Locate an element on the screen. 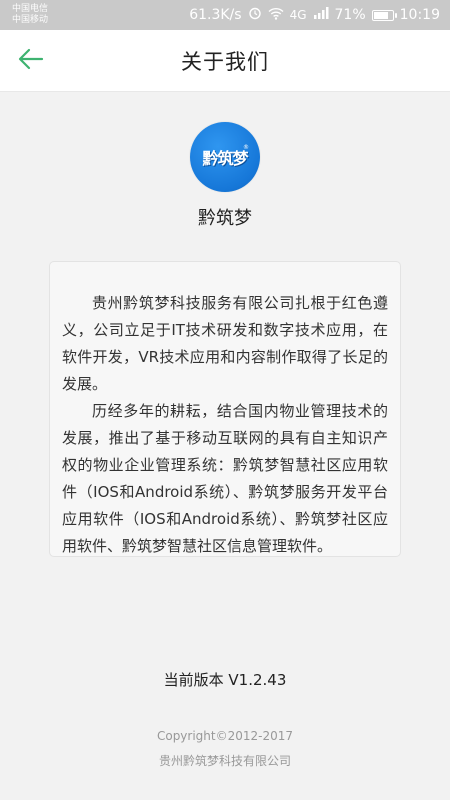 This screenshot has height=800, width=450. navigation-bar: 关于我们 is located at coordinates (225, 61).